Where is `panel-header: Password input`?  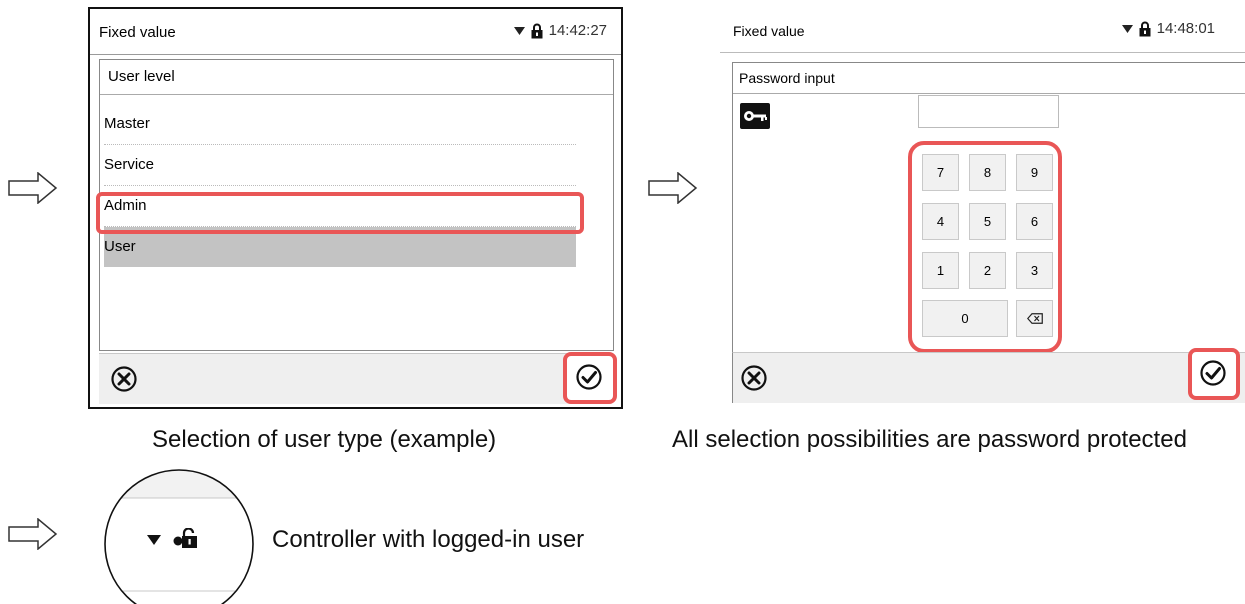
panel-header: Password input is located at coordinates (989, 78).